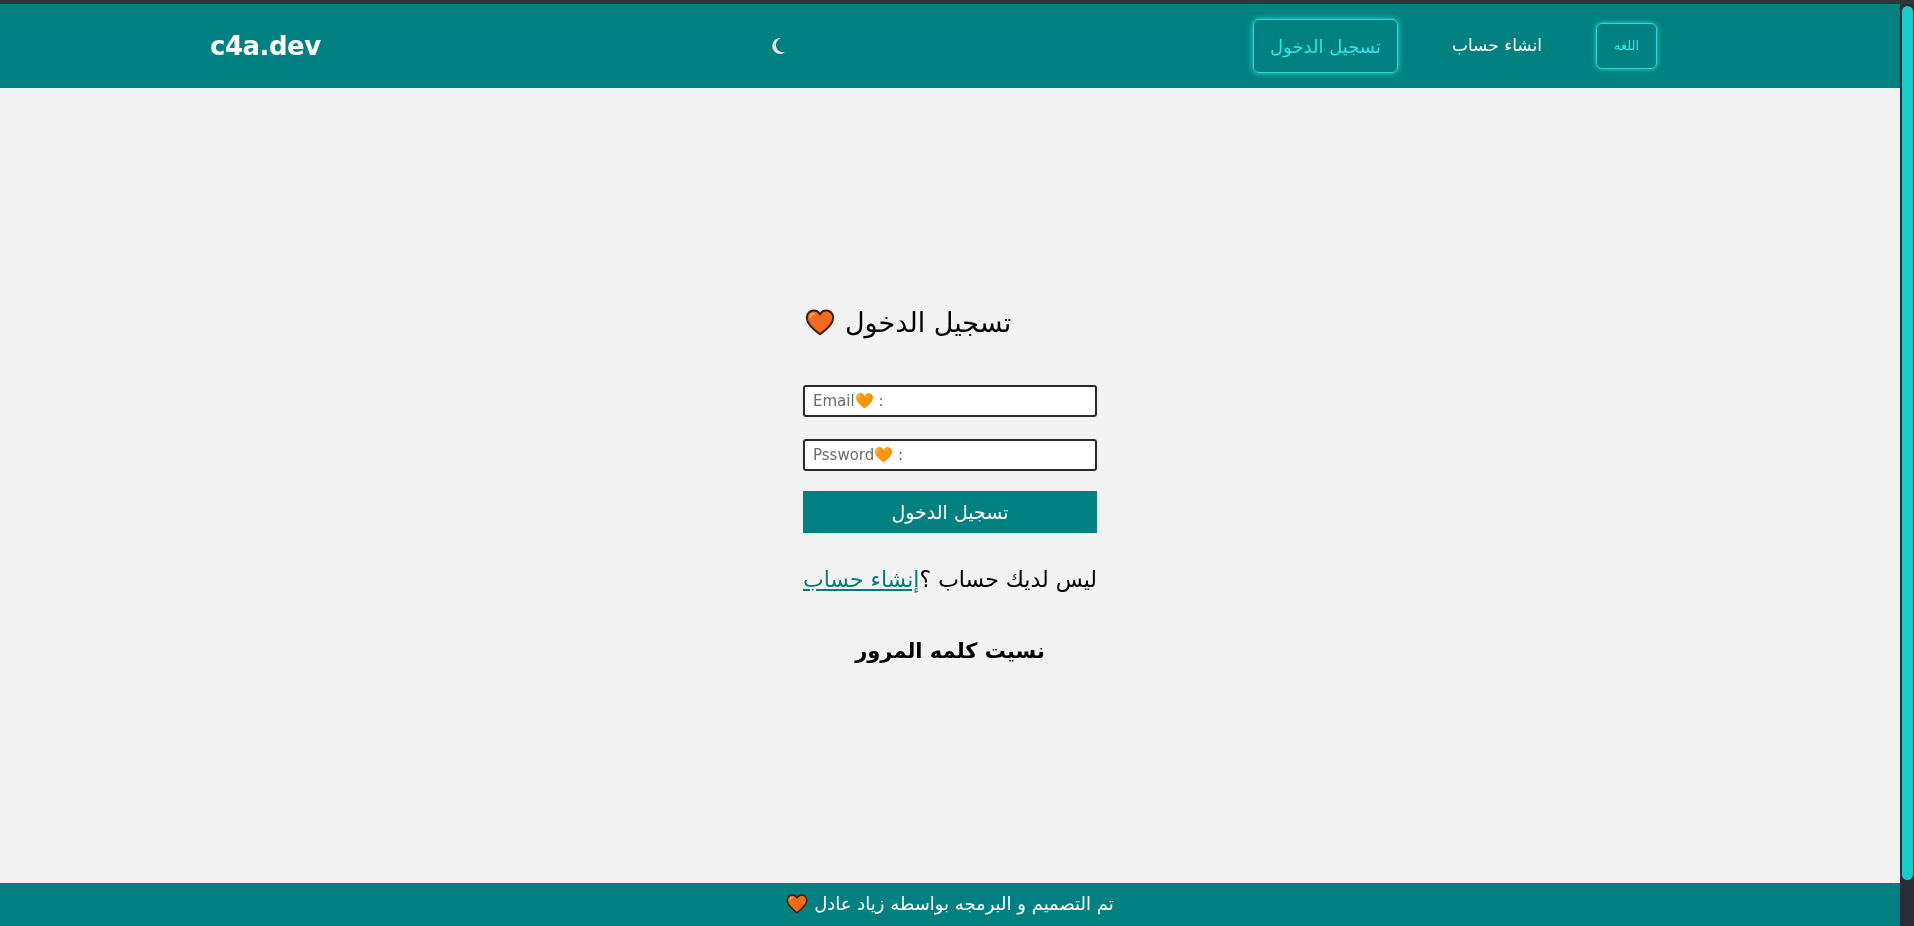  Describe the element at coordinates (265, 46) in the screenshot. I see `site-logo: c4a.dev` at that location.